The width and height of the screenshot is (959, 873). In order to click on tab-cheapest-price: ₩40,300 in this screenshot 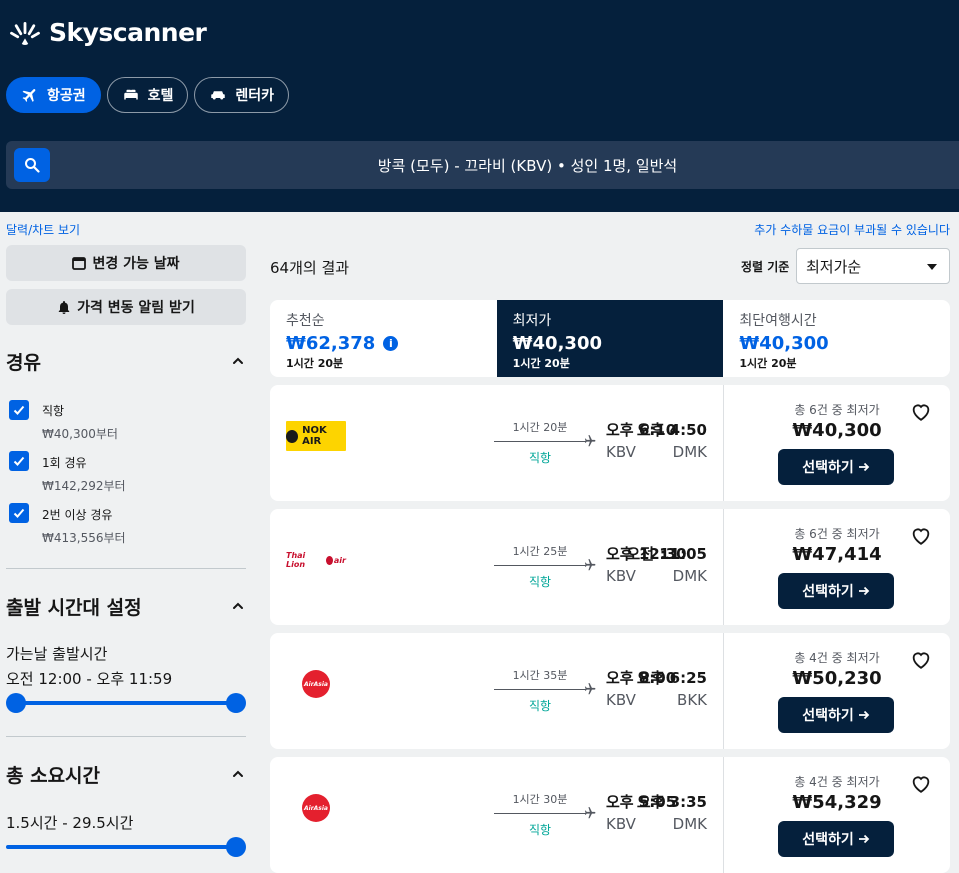, I will do `click(557, 343)`.